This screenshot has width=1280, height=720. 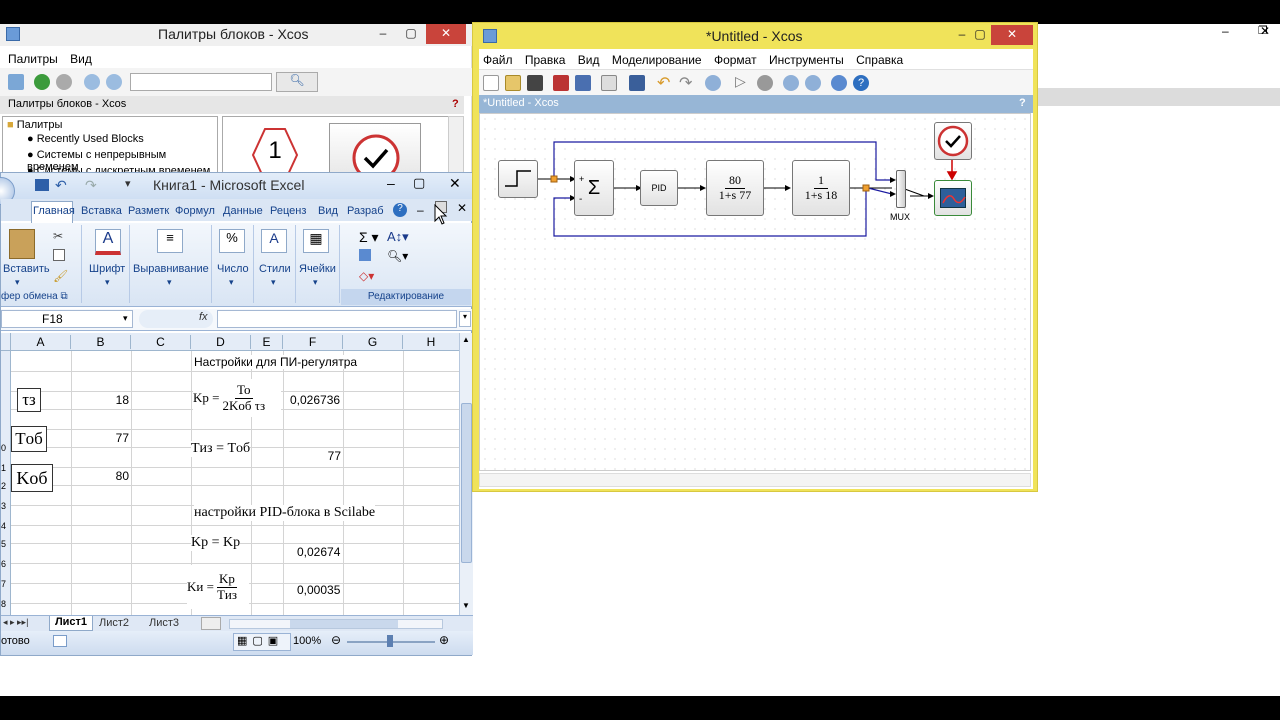 I want to click on canvas-hscrollbar, so click(x=755, y=480).